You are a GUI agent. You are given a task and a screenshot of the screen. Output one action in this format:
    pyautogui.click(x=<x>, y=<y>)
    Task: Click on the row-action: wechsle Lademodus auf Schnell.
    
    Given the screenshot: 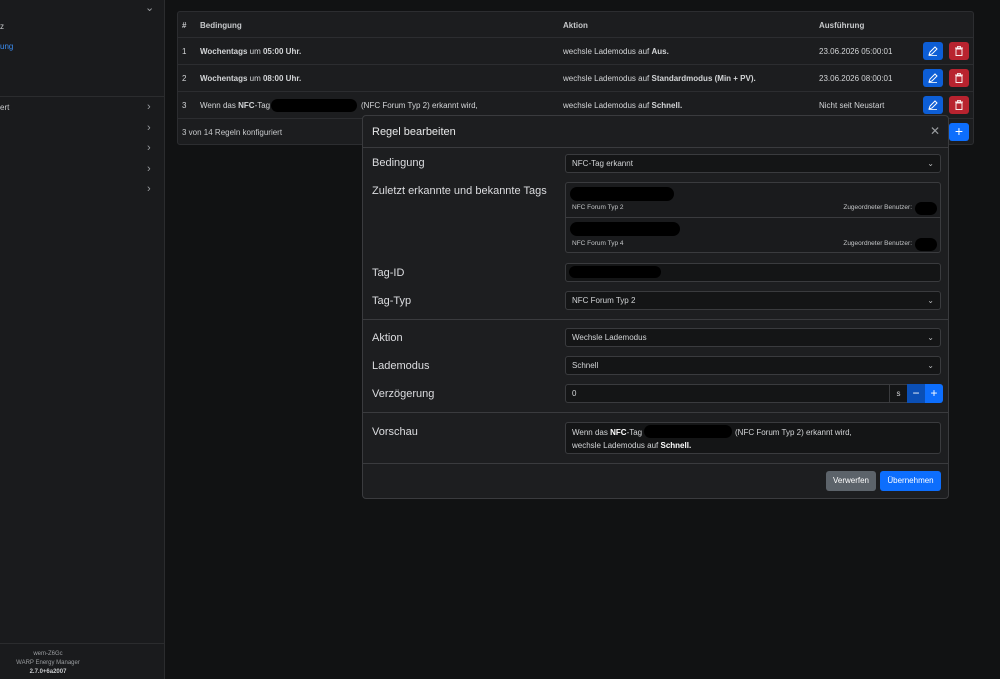 What is the action you would take?
    pyautogui.click(x=622, y=105)
    